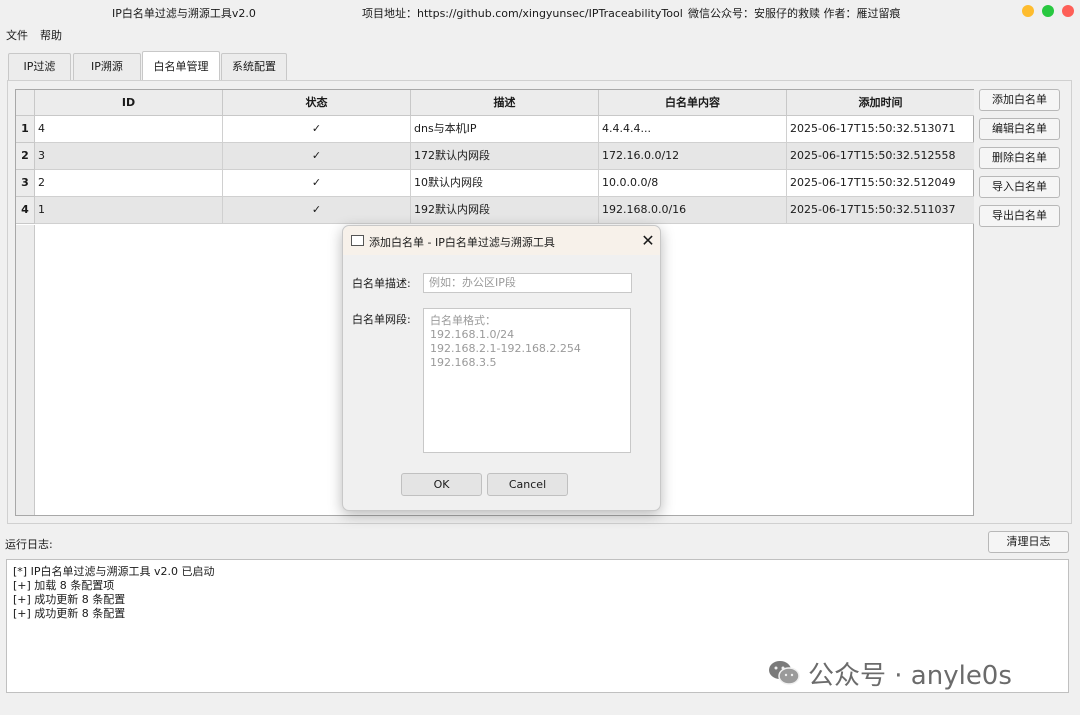  I want to click on cell-time: 2025-06-17T15:50:32.512558, so click(880, 156).